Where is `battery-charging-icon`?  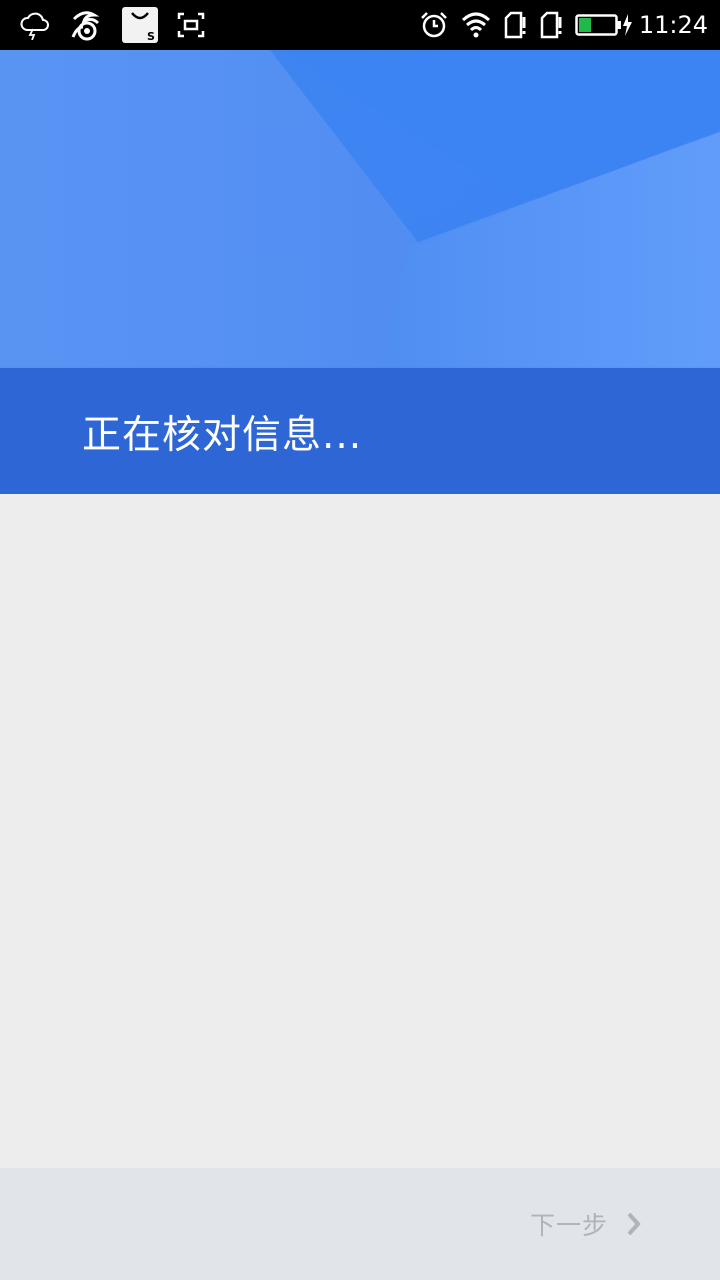 battery-charging-icon is located at coordinates (605, 25).